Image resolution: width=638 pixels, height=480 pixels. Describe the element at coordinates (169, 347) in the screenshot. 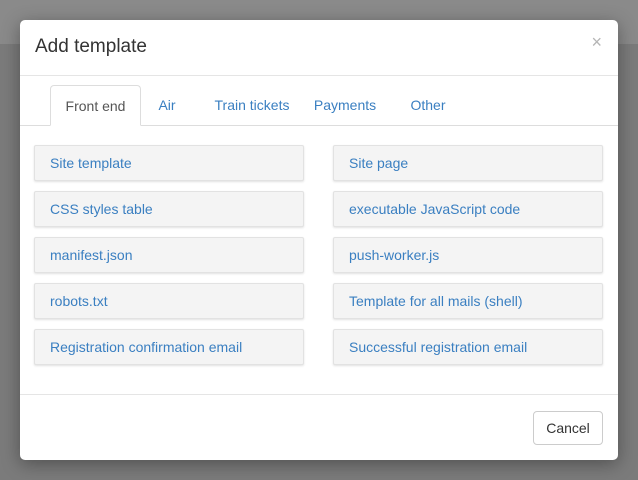

I see `template-registration-confirmation-email: Registration confirmation email` at that location.